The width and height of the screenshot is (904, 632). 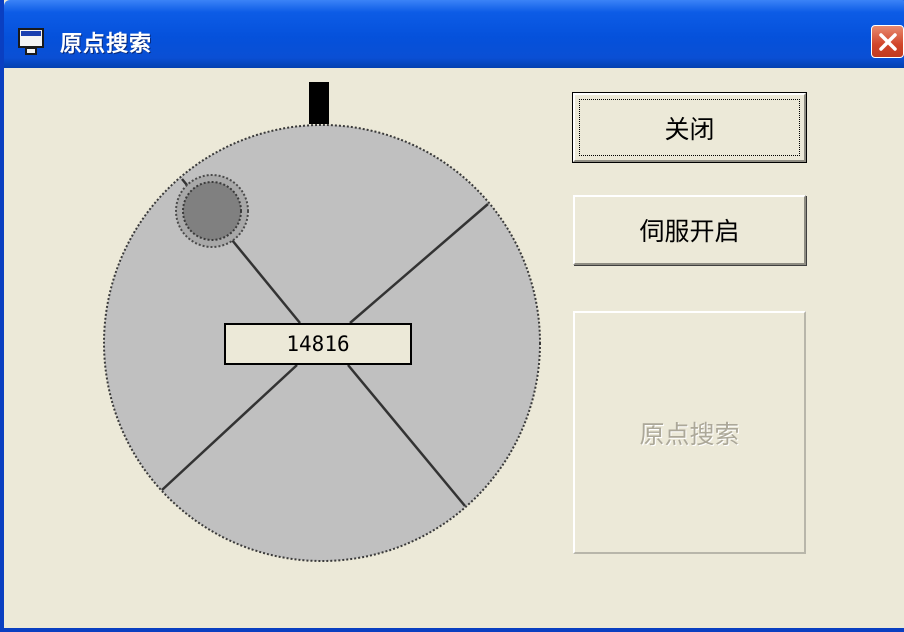 What do you see at coordinates (318, 344) in the screenshot?
I see `position-value-display: 14816` at bounding box center [318, 344].